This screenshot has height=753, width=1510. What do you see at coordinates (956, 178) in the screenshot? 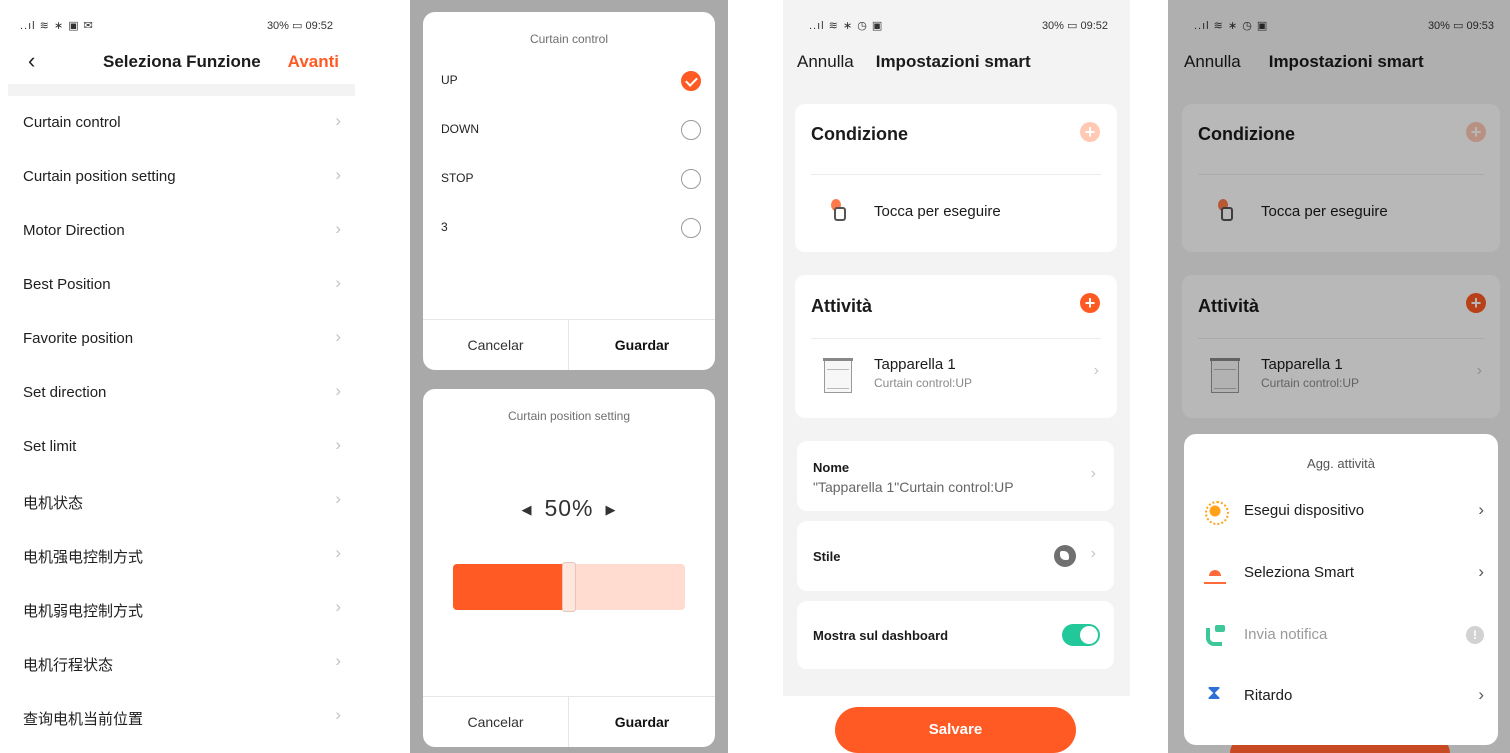
I see `condition-card: Condizione + Tocca per eseguire` at bounding box center [956, 178].